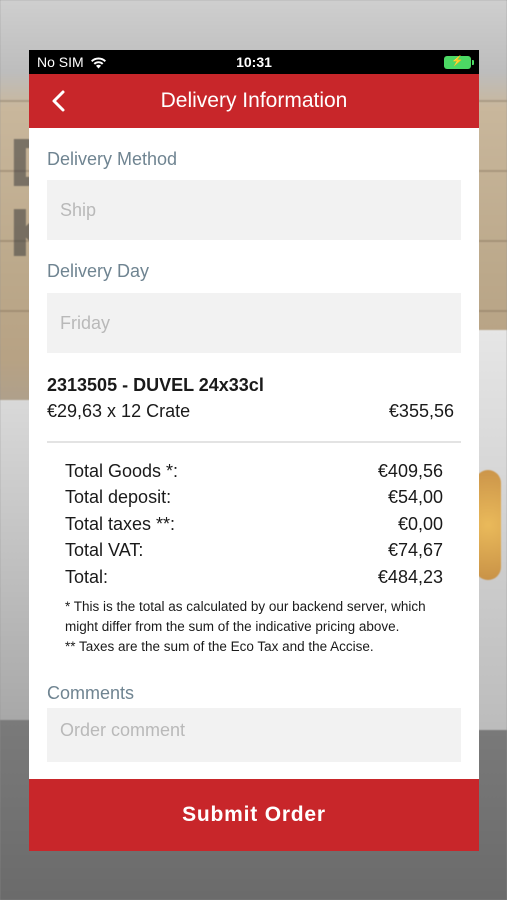  I want to click on product-unit-price: €29,63 x 12 Crate, so click(119, 411).